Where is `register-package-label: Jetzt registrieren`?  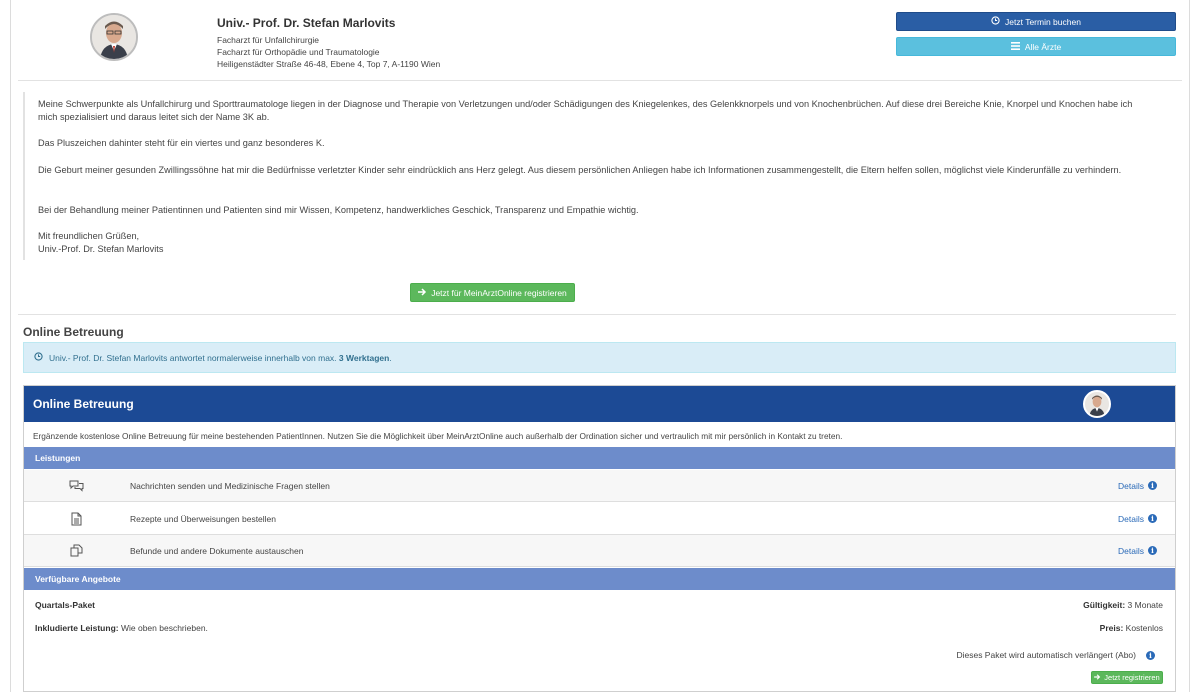
register-package-label: Jetzt registrieren is located at coordinates (1132, 677).